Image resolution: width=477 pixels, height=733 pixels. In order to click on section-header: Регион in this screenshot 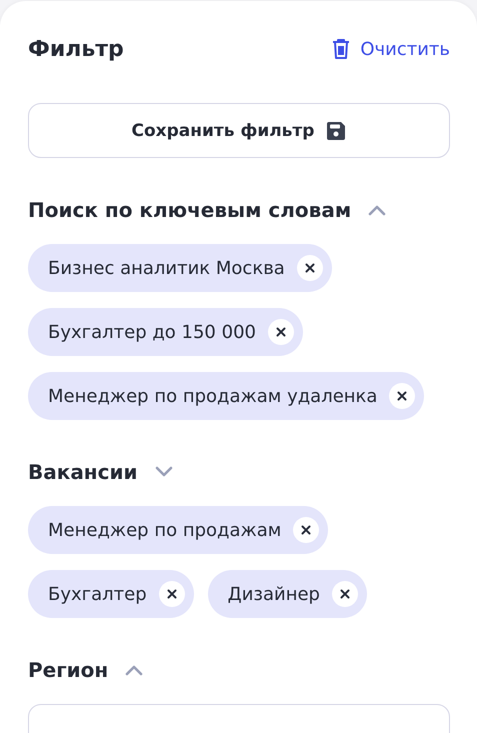, I will do `click(86, 670)`.